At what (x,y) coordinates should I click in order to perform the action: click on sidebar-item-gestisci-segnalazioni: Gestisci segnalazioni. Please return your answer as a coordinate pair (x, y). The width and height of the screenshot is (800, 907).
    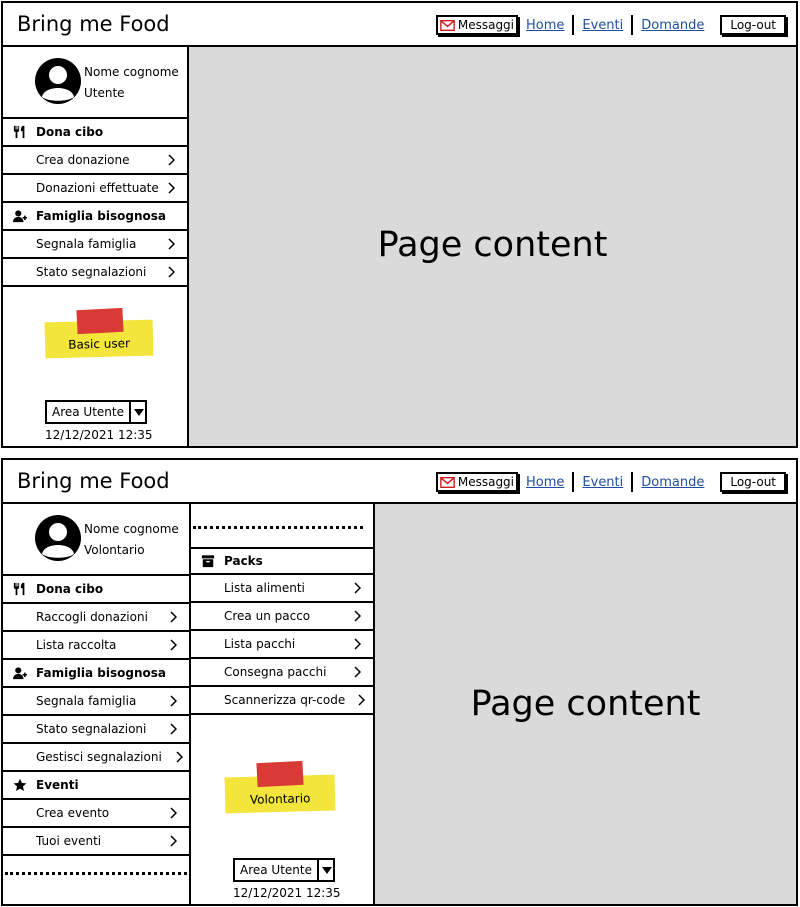
    Looking at the image, I should click on (96, 758).